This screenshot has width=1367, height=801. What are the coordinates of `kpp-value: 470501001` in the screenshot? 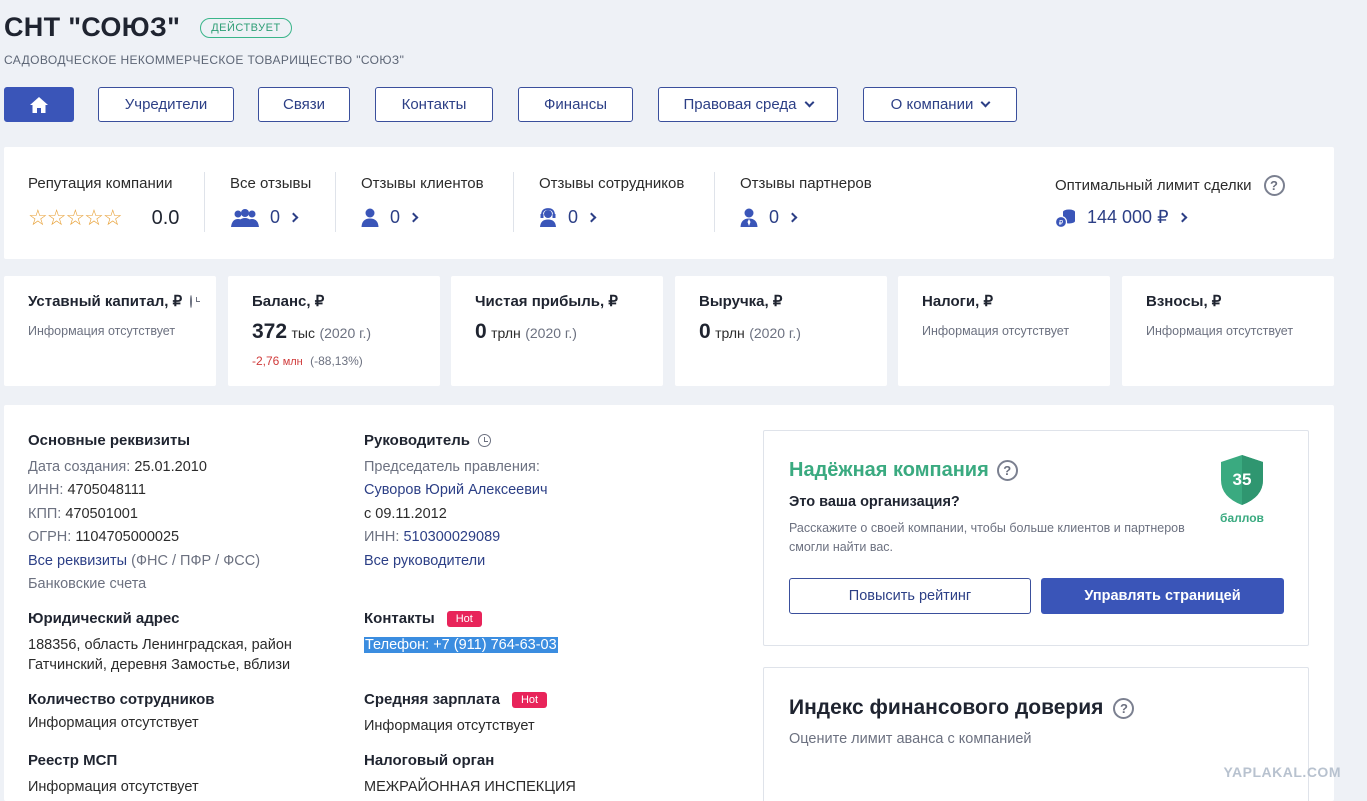 It's located at (101, 514).